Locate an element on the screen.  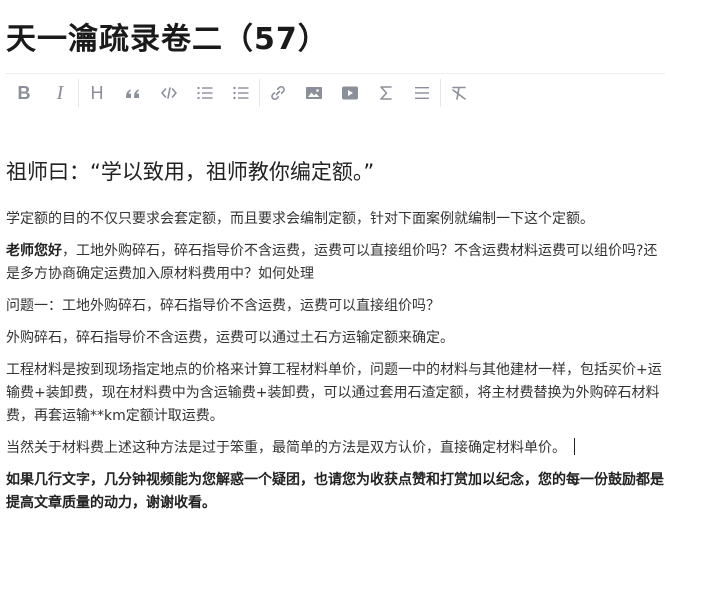
paragraph: 当然关于材料费上述这种方法是过于笨重，最简单的方法是双方认价，直接确定材料单价。 is located at coordinates (336, 448).